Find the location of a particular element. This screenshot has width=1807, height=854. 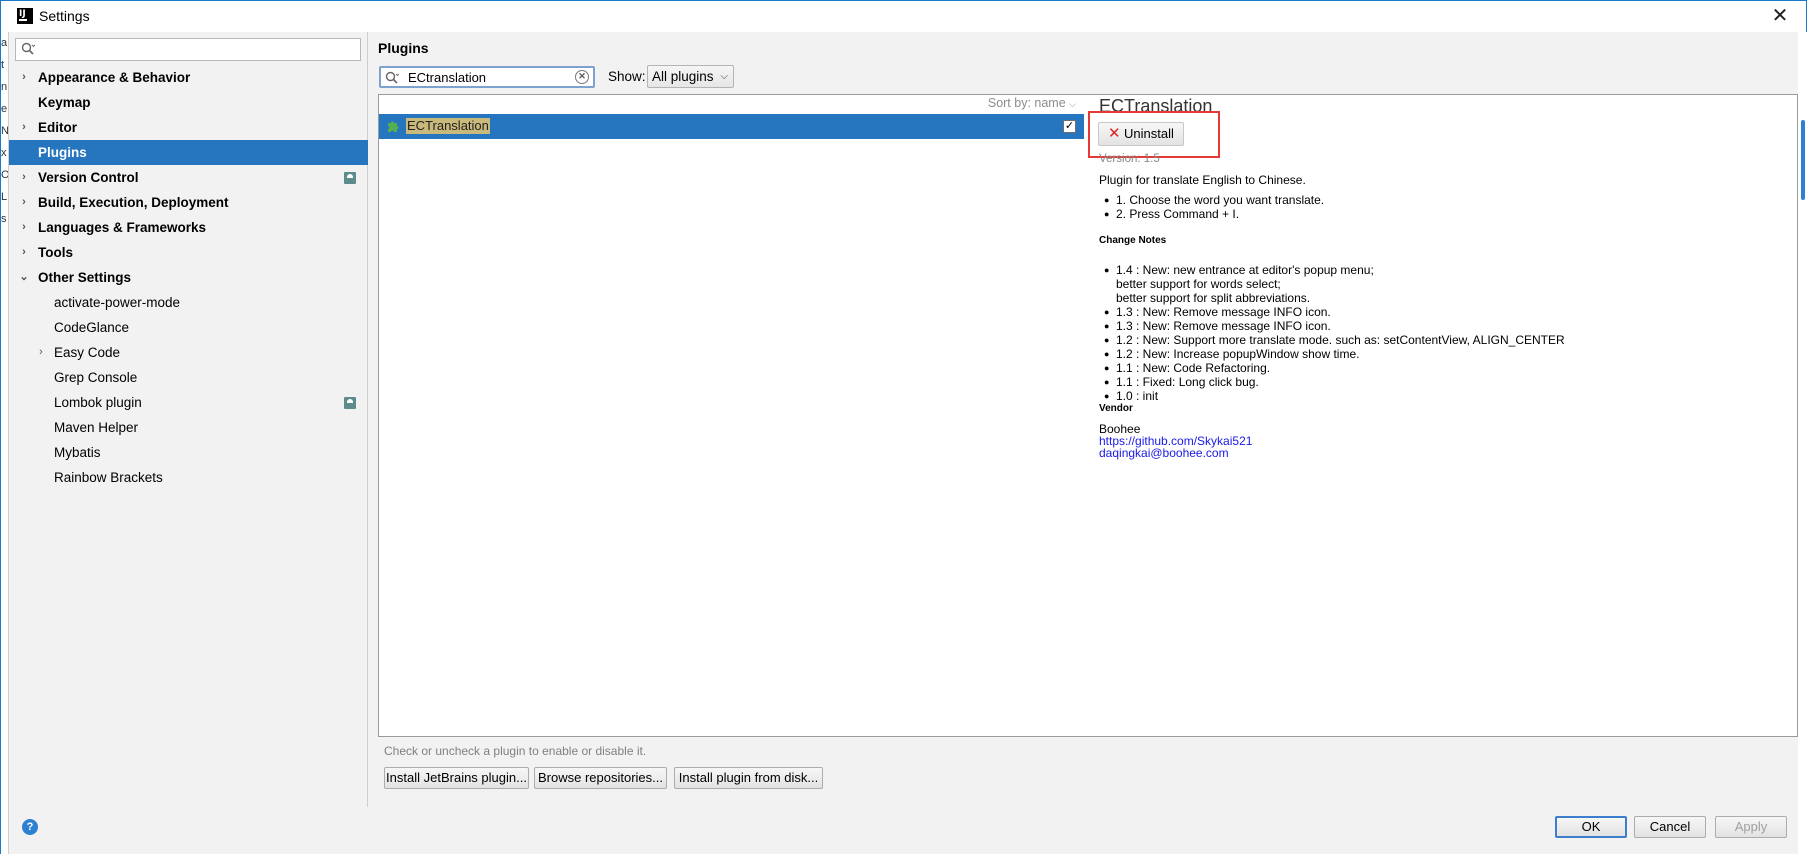

sort-by-dropdown: Sort by: name ⌵ is located at coordinates (1032, 103).